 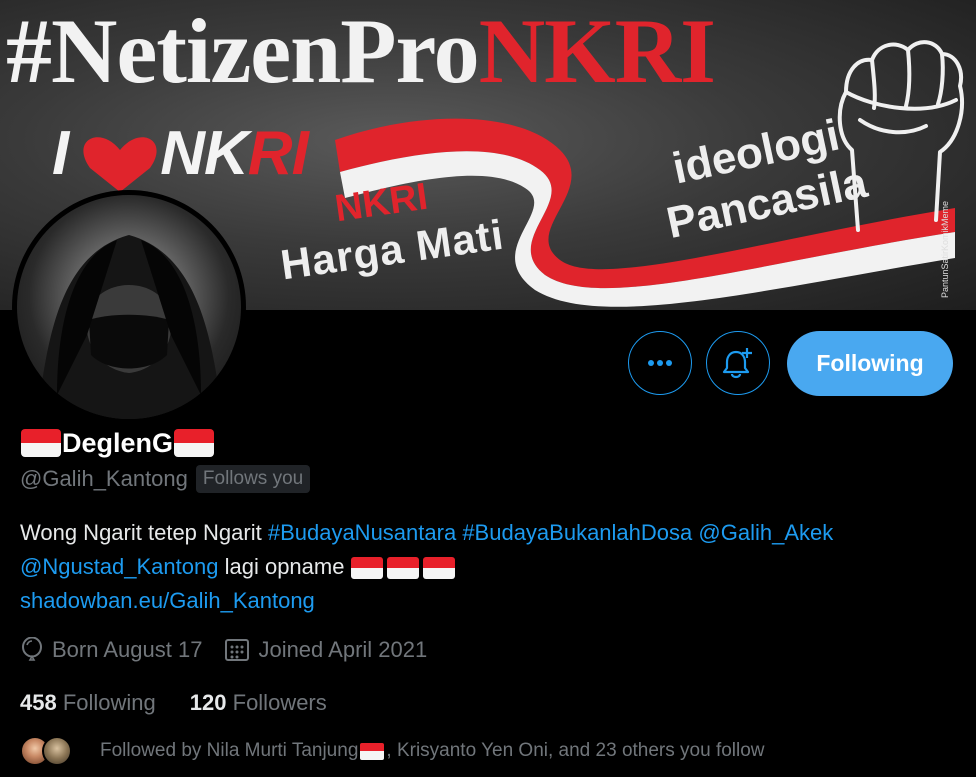 I want to click on mention-link: @Galih_Akek, so click(x=765, y=532).